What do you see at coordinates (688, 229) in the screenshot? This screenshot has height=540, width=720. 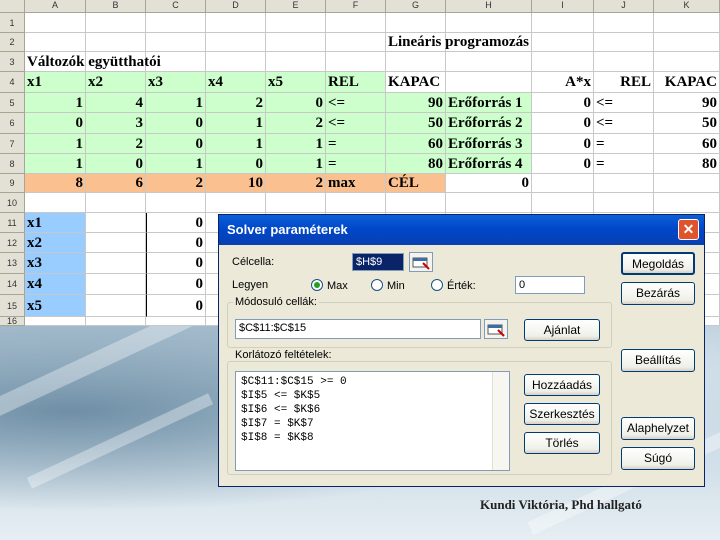 I see `close-icon: ✕` at bounding box center [688, 229].